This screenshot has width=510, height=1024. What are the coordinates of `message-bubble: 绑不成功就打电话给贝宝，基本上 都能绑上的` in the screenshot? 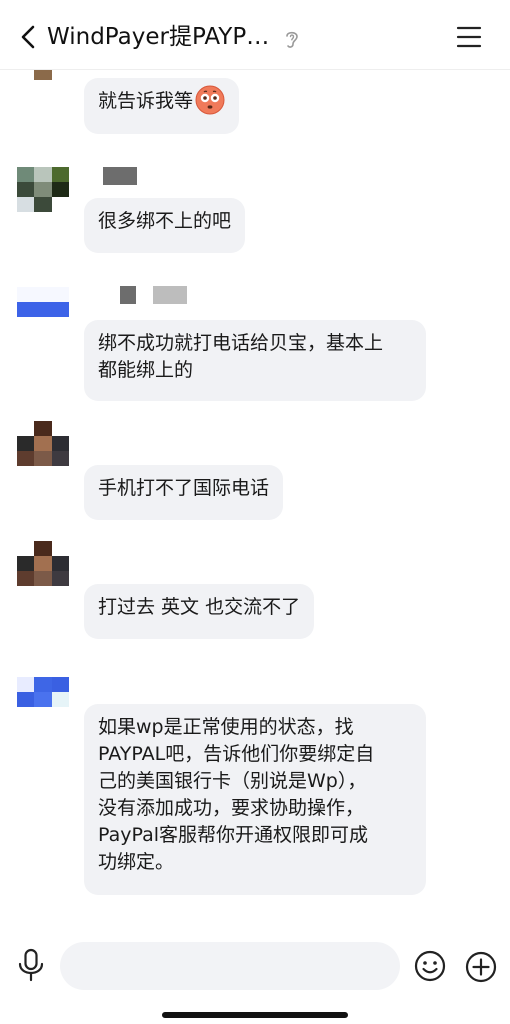 It's located at (255, 360).